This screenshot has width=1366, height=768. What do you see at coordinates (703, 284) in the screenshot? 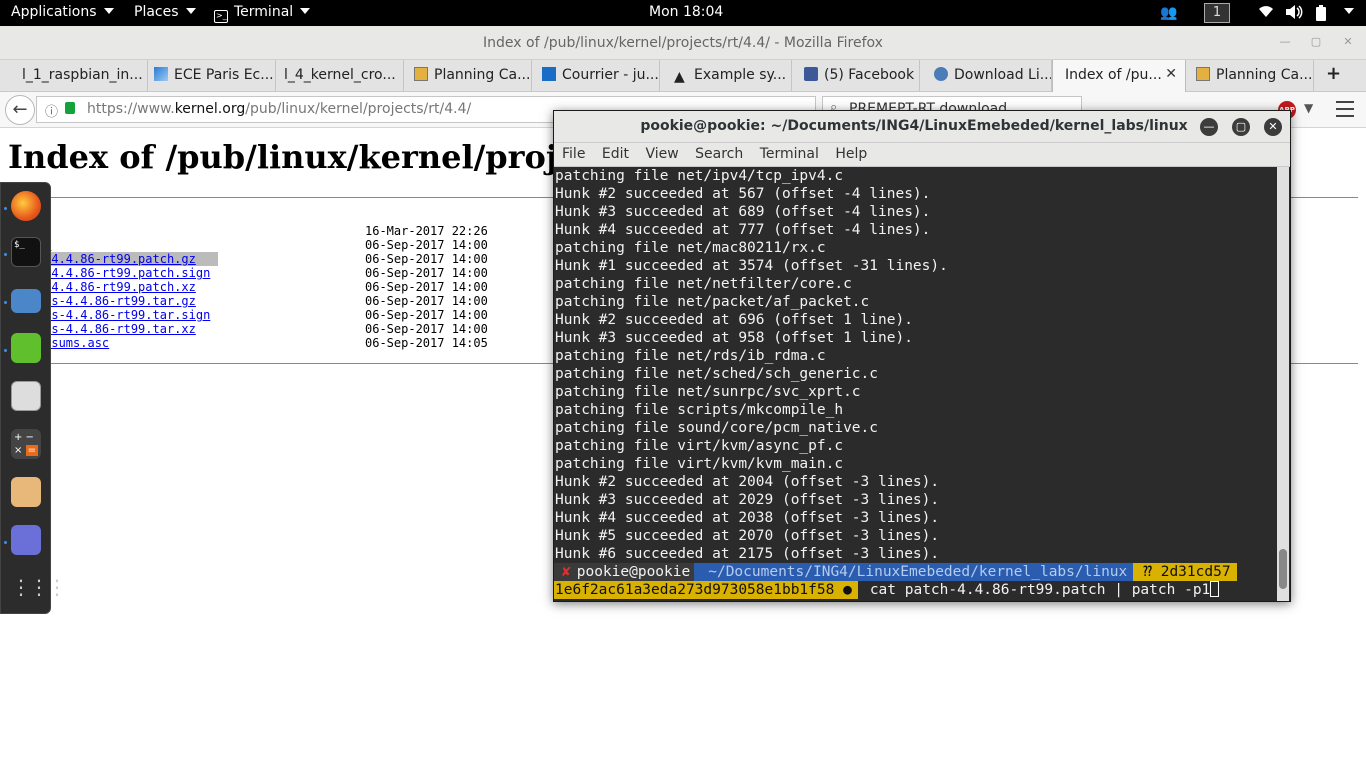
I see `output-line: patching file net/netfilter/core.c` at bounding box center [703, 284].